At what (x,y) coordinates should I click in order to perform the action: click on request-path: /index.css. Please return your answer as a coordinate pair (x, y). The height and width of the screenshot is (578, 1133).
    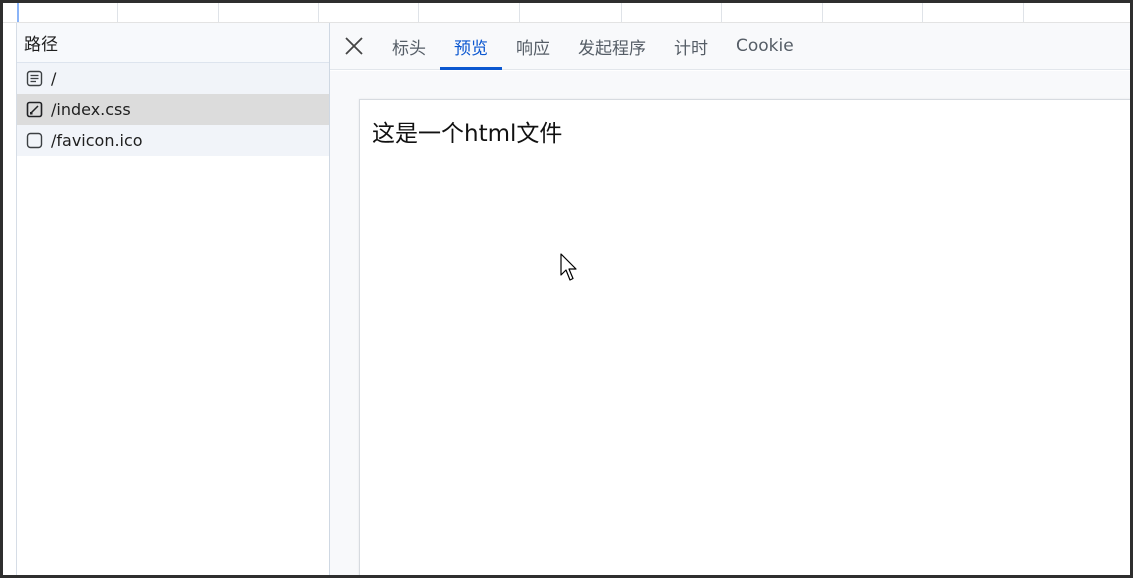
    Looking at the image, I should click on (91, 109).